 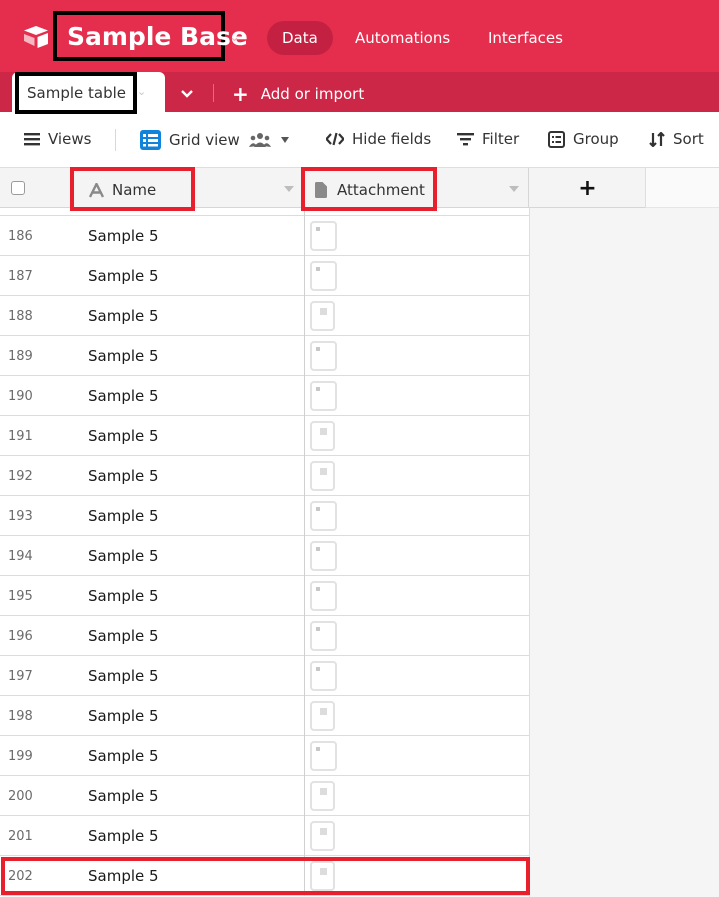 I want to click on sort-button: Sort, so click(x=676, y=139).